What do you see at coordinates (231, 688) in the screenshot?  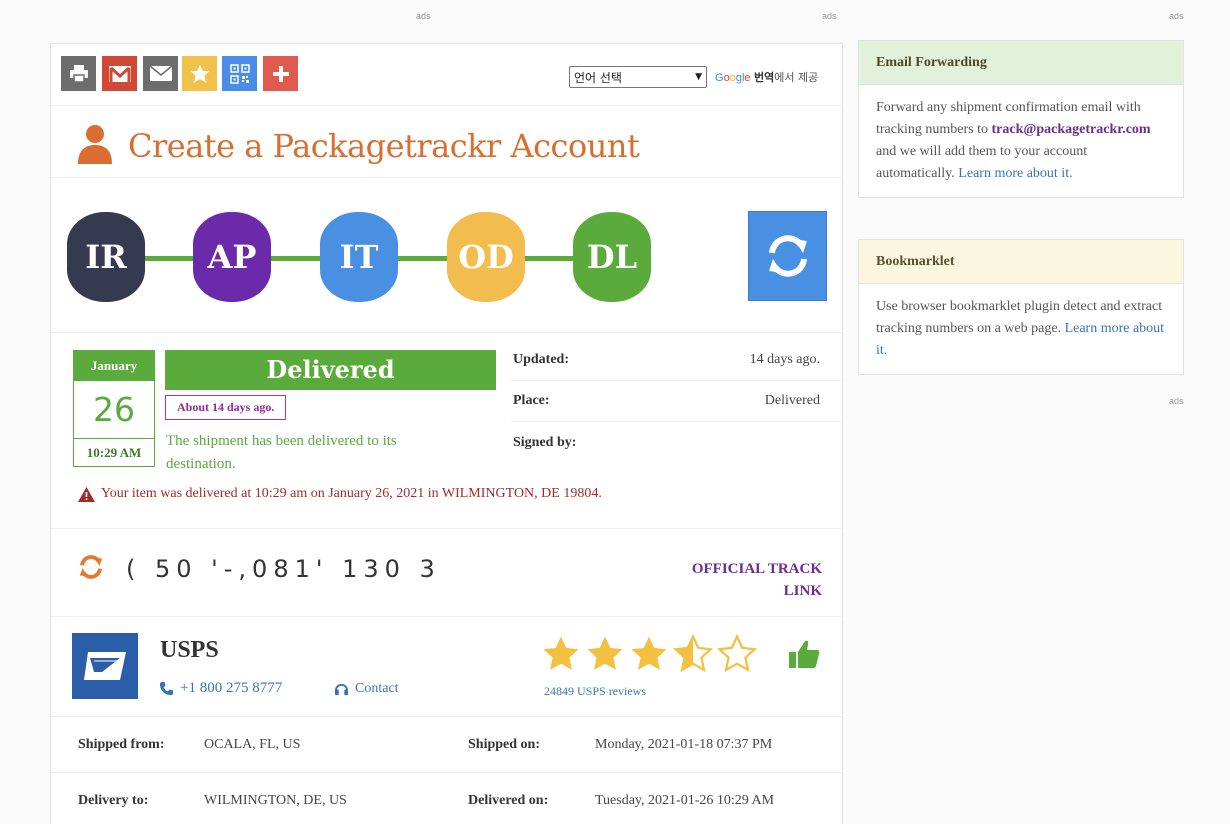 I see `phone-number: +1 800 275 8777` at bounding box center [231, 688].